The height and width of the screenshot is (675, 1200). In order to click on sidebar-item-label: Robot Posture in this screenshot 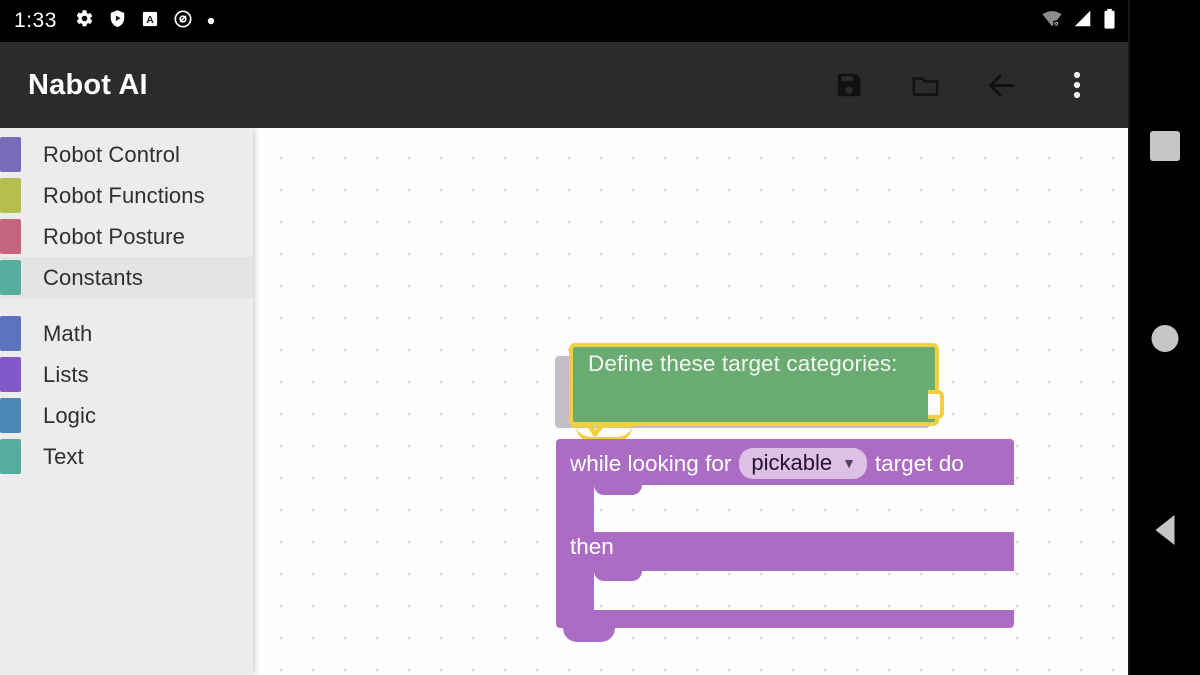, I will do `click(114, 236)`.